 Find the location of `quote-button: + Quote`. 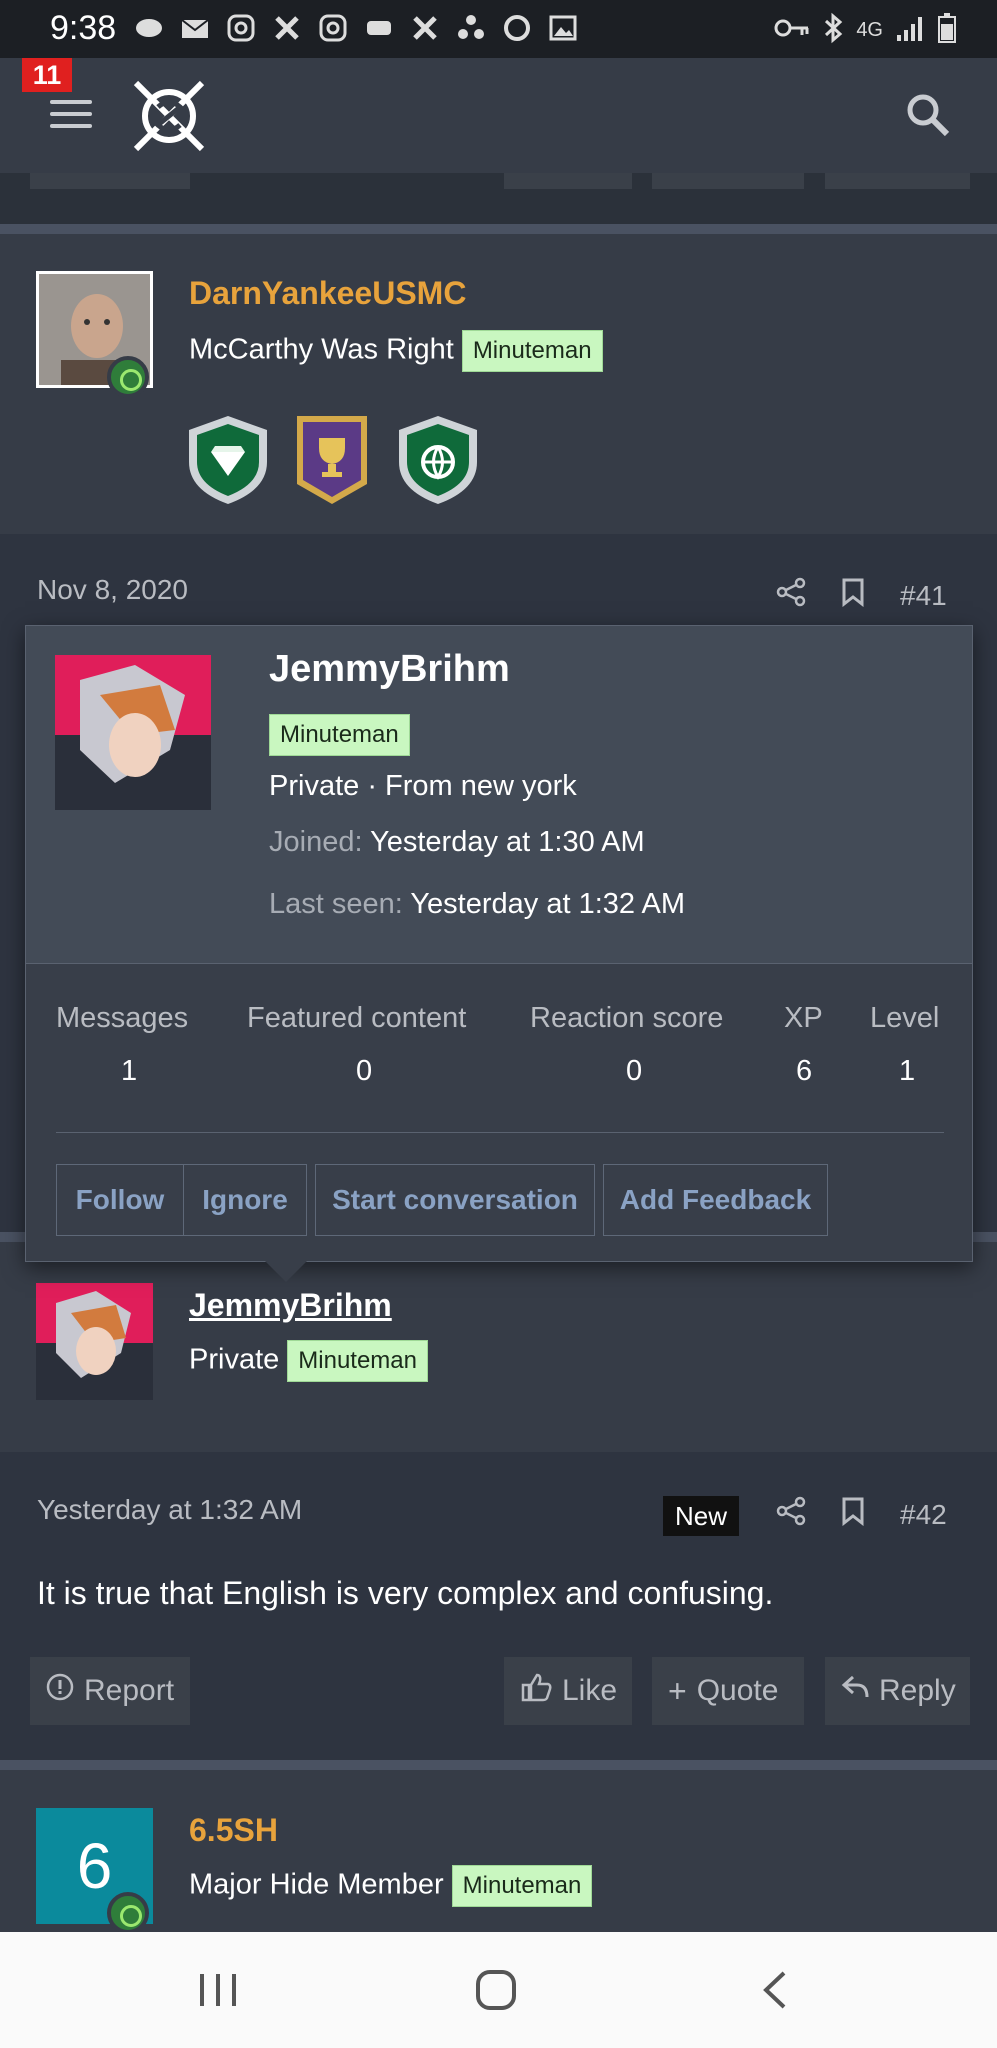

quote-button: + Quote is located at coordinates (728, 1691).